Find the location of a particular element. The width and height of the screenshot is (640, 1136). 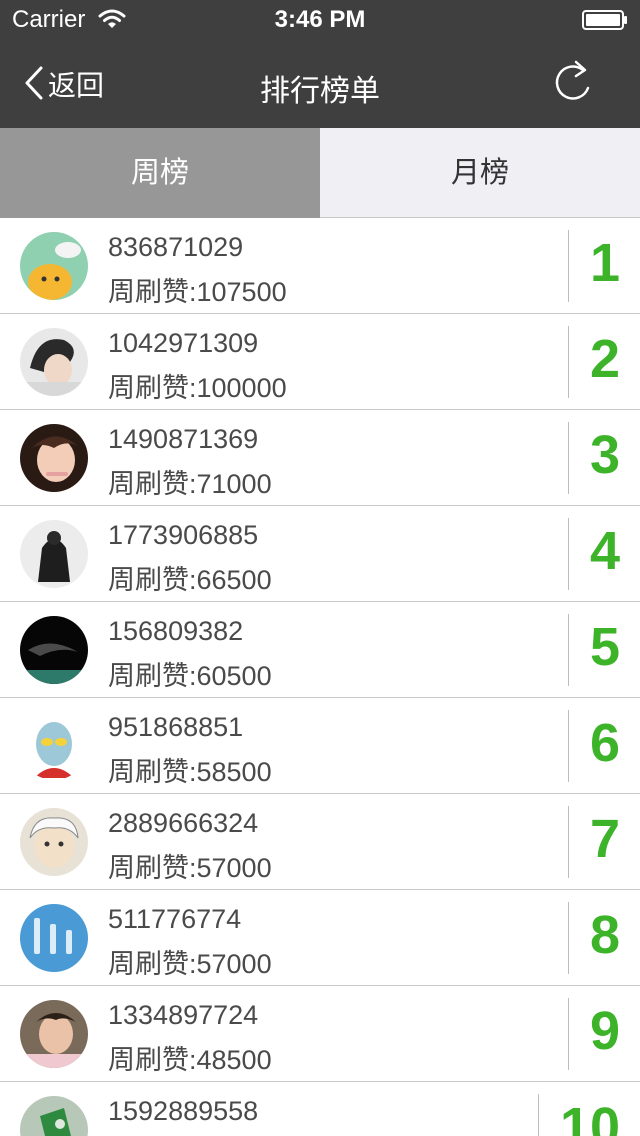

page-title: 排行榜单 is located at coordinates (320, 91).